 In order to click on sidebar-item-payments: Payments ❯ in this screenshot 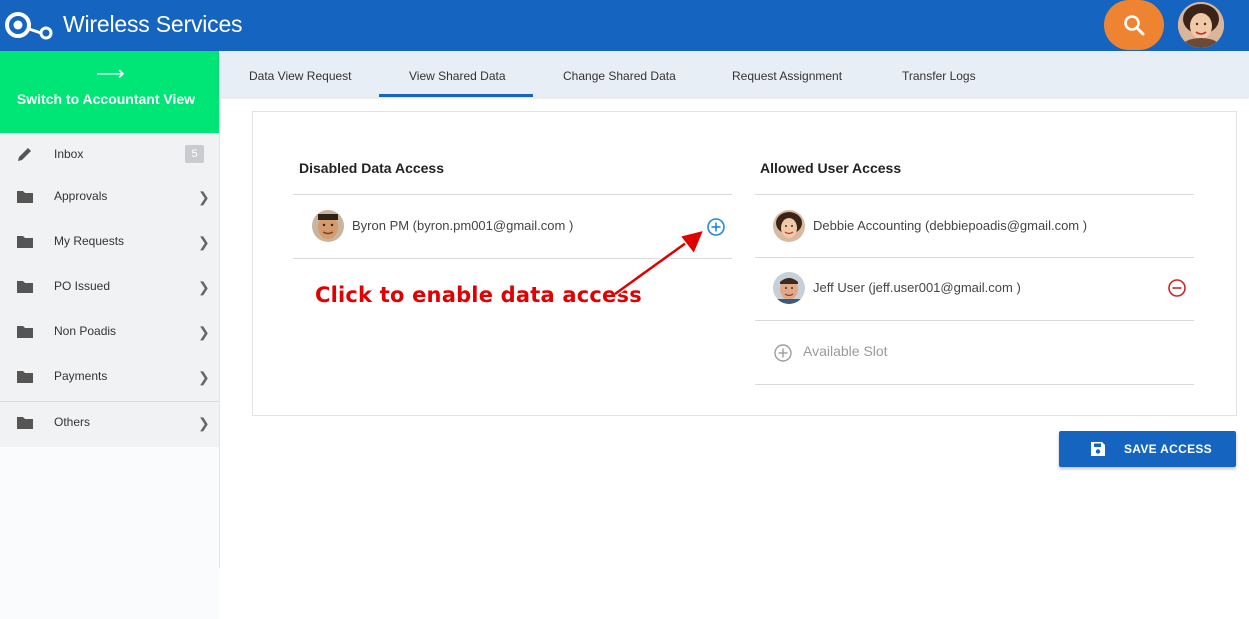, I will do `click(109, 377)`.